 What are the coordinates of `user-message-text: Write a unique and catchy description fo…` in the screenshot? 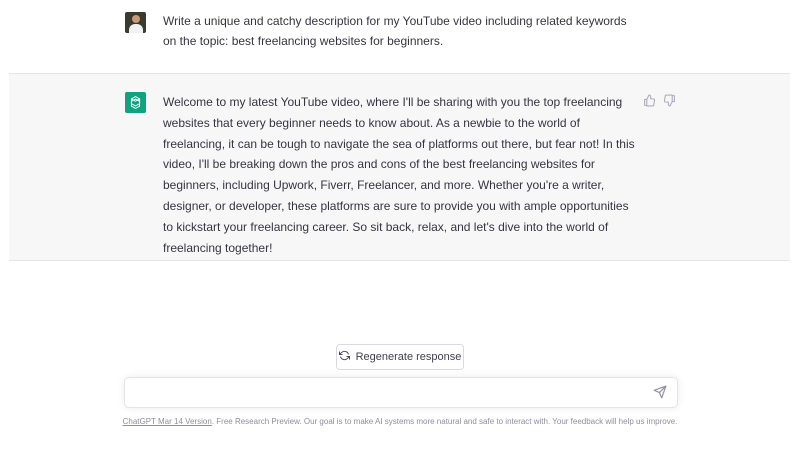 It's located at (395, 31).